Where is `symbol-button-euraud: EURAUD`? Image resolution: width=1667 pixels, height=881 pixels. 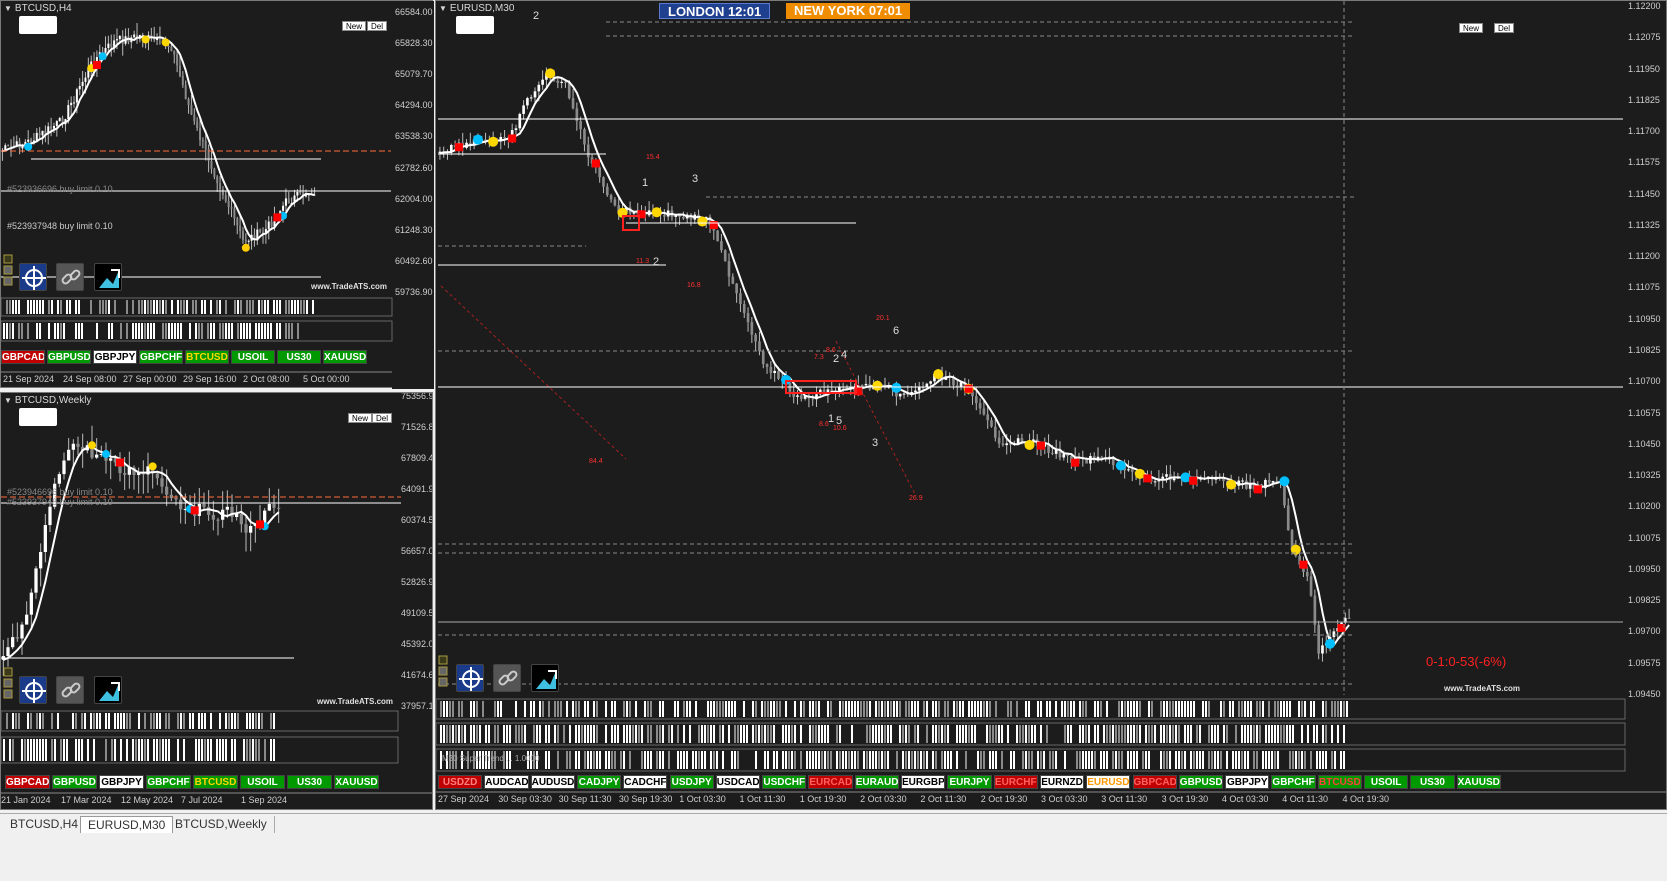 symbol-button-euraud: EURAUD is located at coordinates (876, 782).